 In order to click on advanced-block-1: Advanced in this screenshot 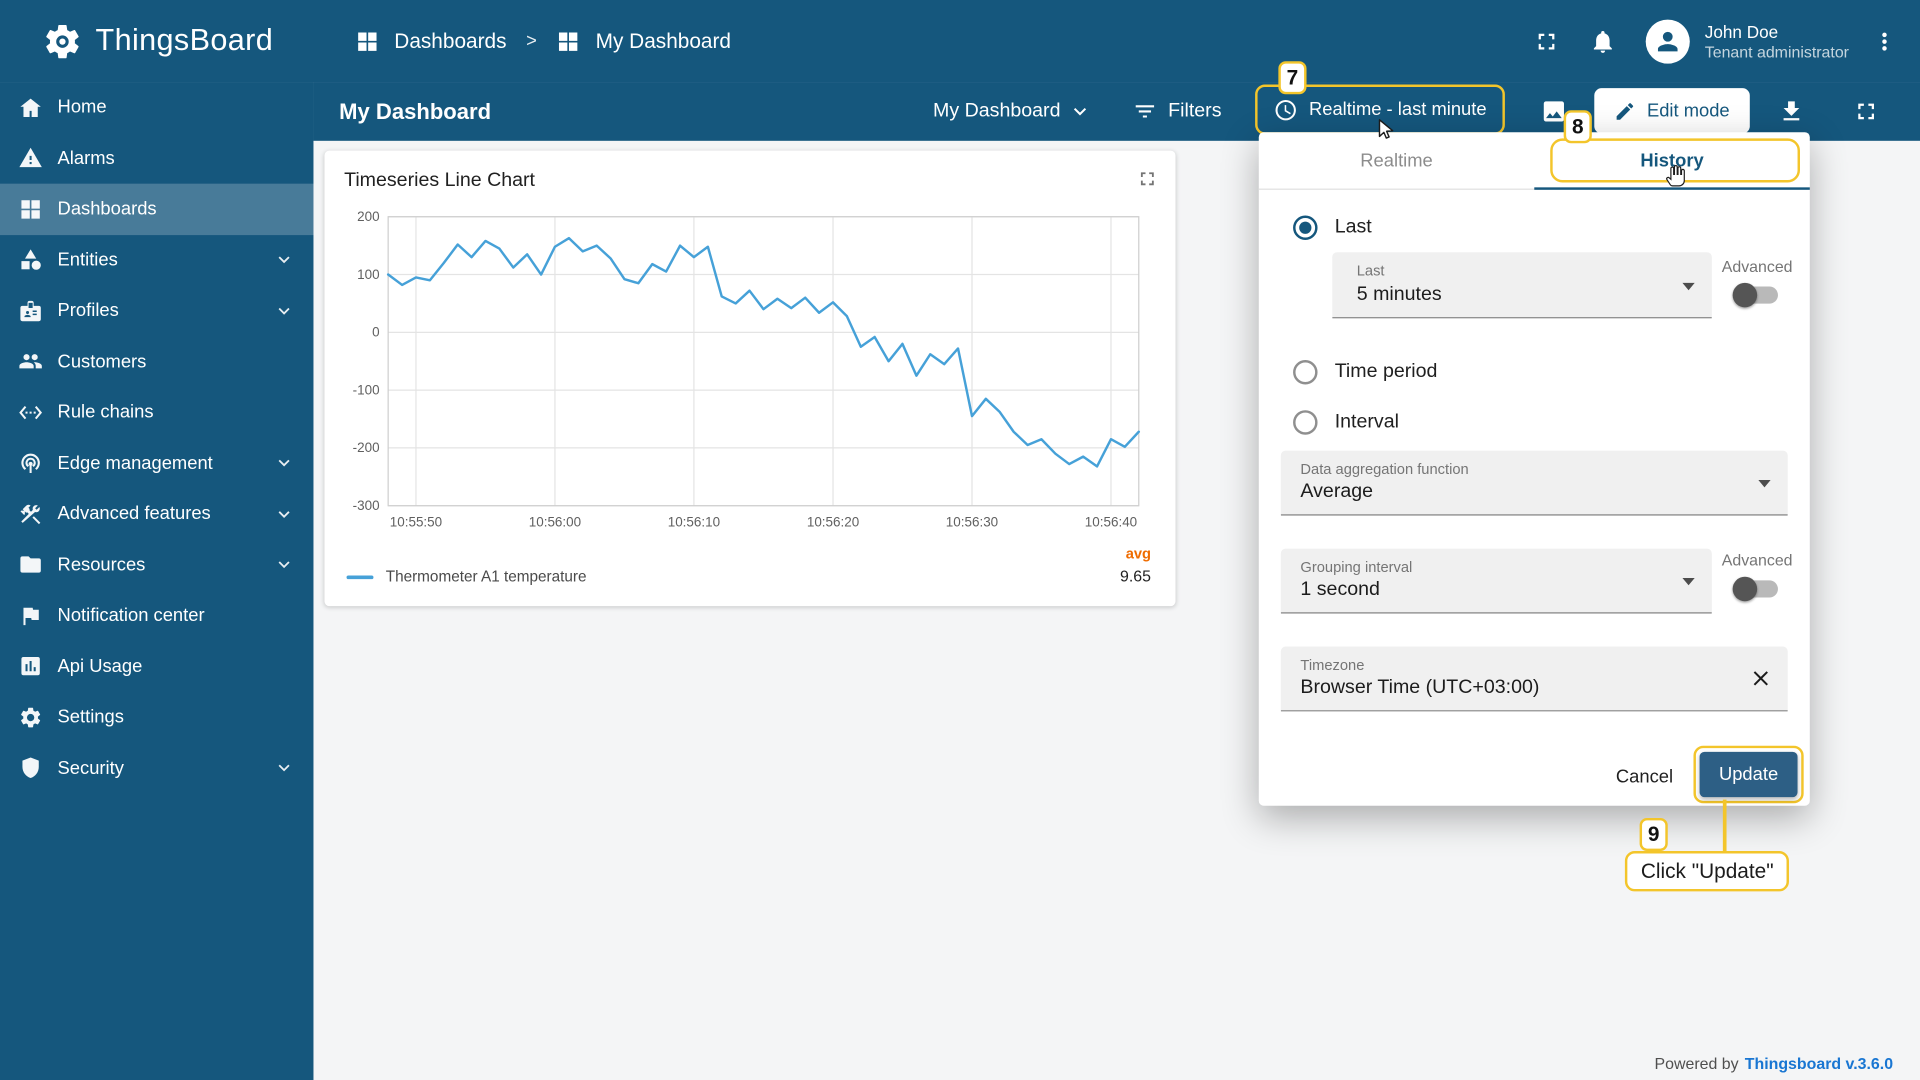, I will do `click(1757, 282)`.